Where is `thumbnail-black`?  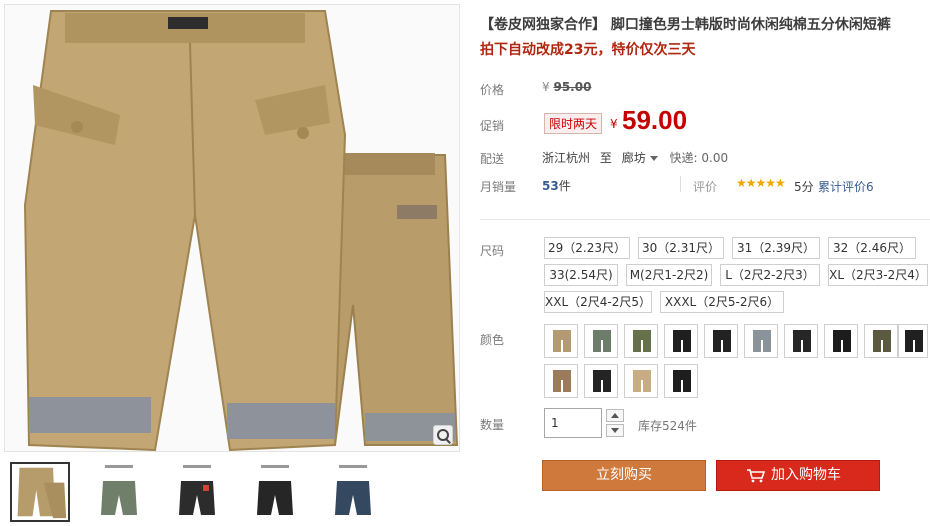
thumbnail-black is located at coordinates (274, 492).